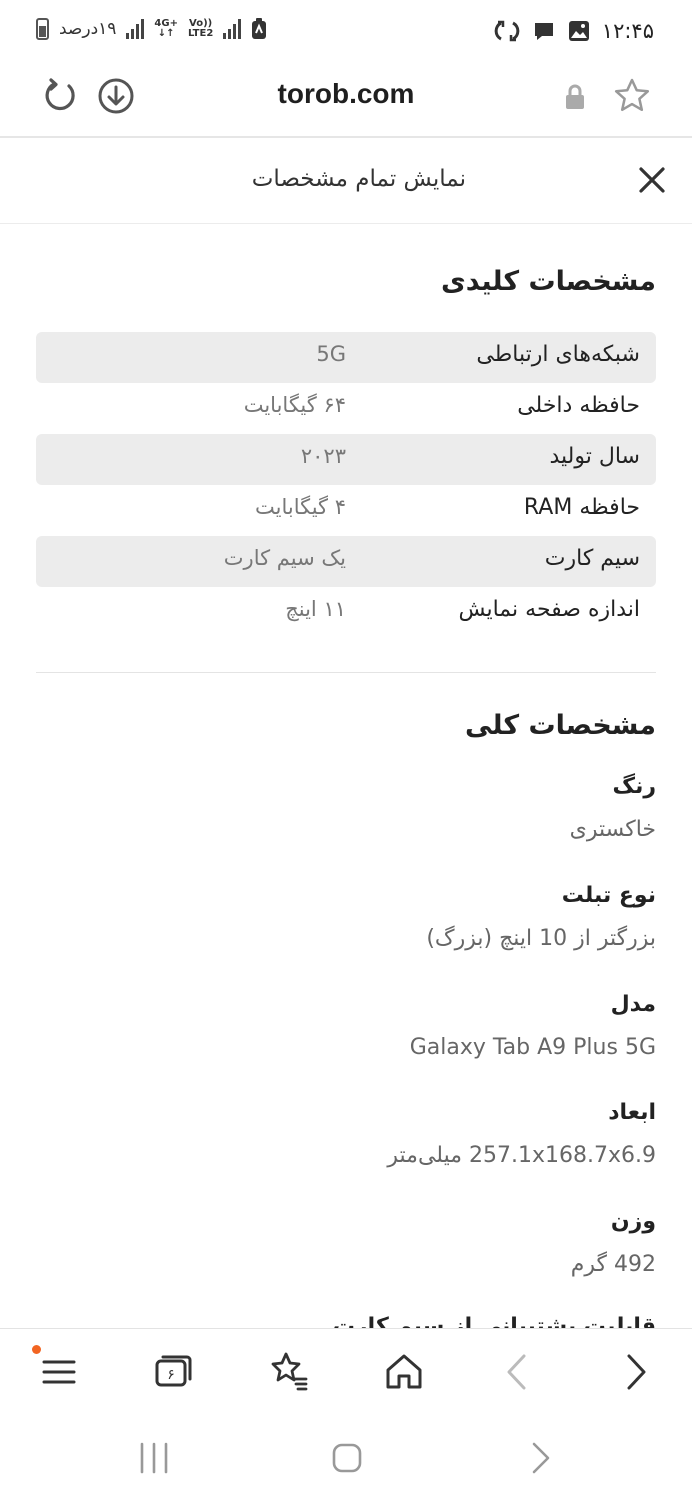 Image resolution: width=692 pixels, height=1500 pixels. Describe the element at coordinates (294, 405) in the screenshot. I see `spec-value: ۶۴ گیگابایت` at that location.